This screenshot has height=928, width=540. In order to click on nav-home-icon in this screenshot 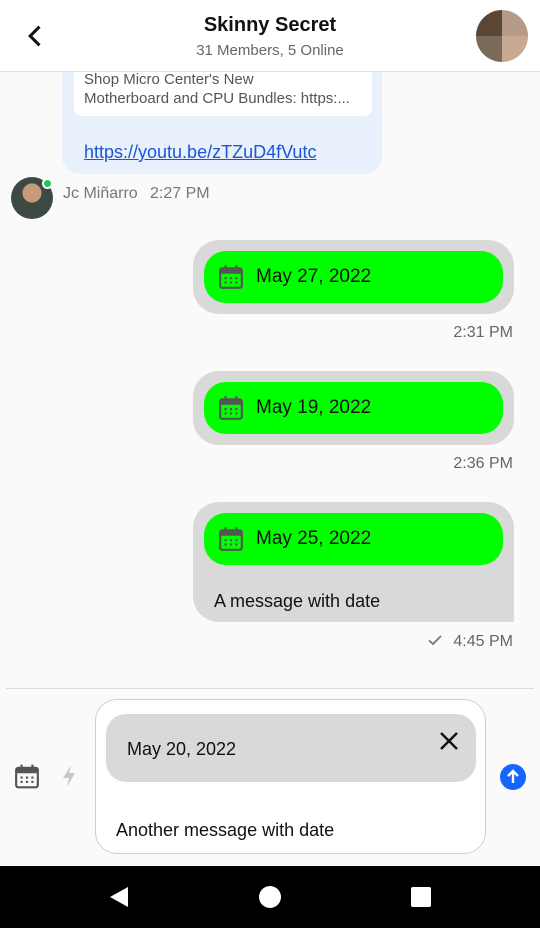, I will do `click(270, 897)`.